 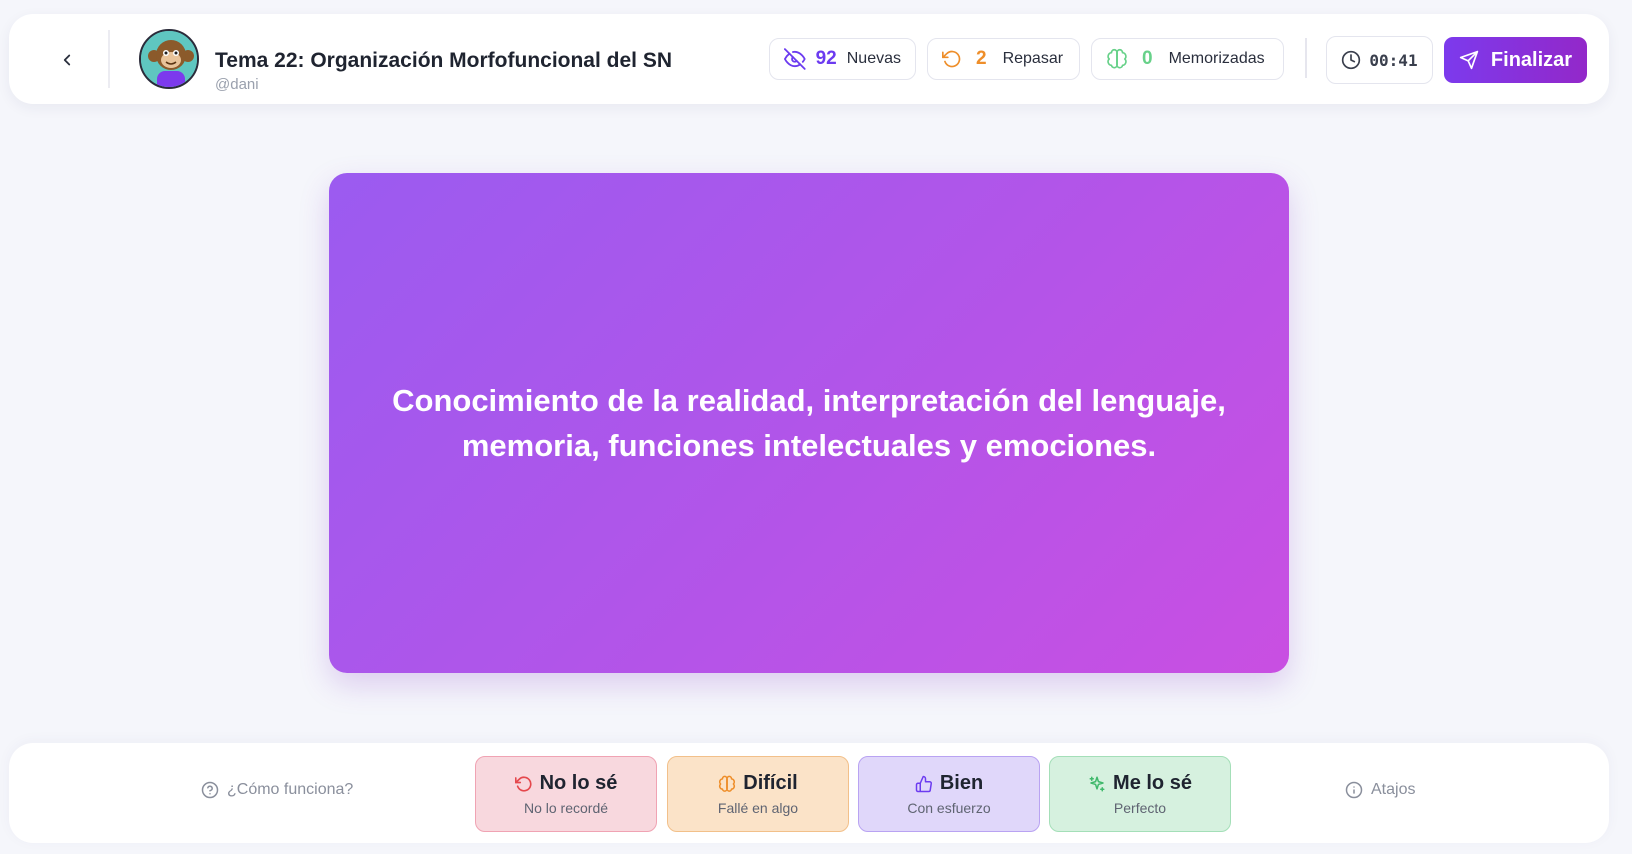 What do you see at coordinates (1033, 58) in the screenshot?
I see `review-label: Repasar` at bounding box center [1033, 58].